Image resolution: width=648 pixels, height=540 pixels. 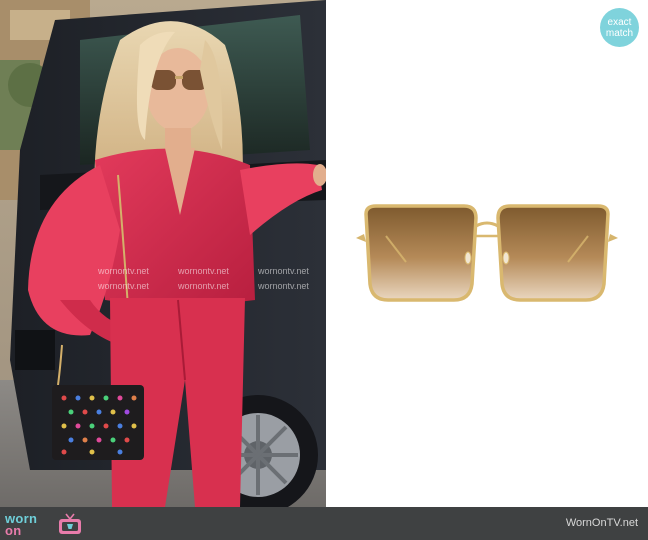 I want to click on exact-match-badge: exact match, so click(x=619, y=27).